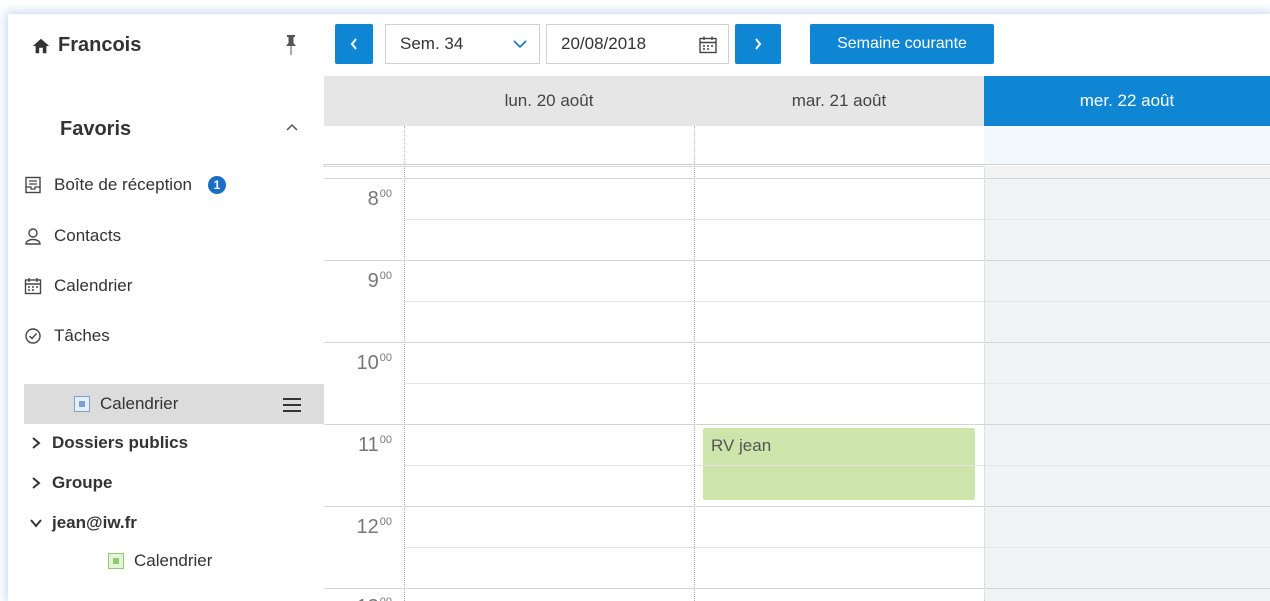  I want to click on hour-label: 800, so click(379, 199).